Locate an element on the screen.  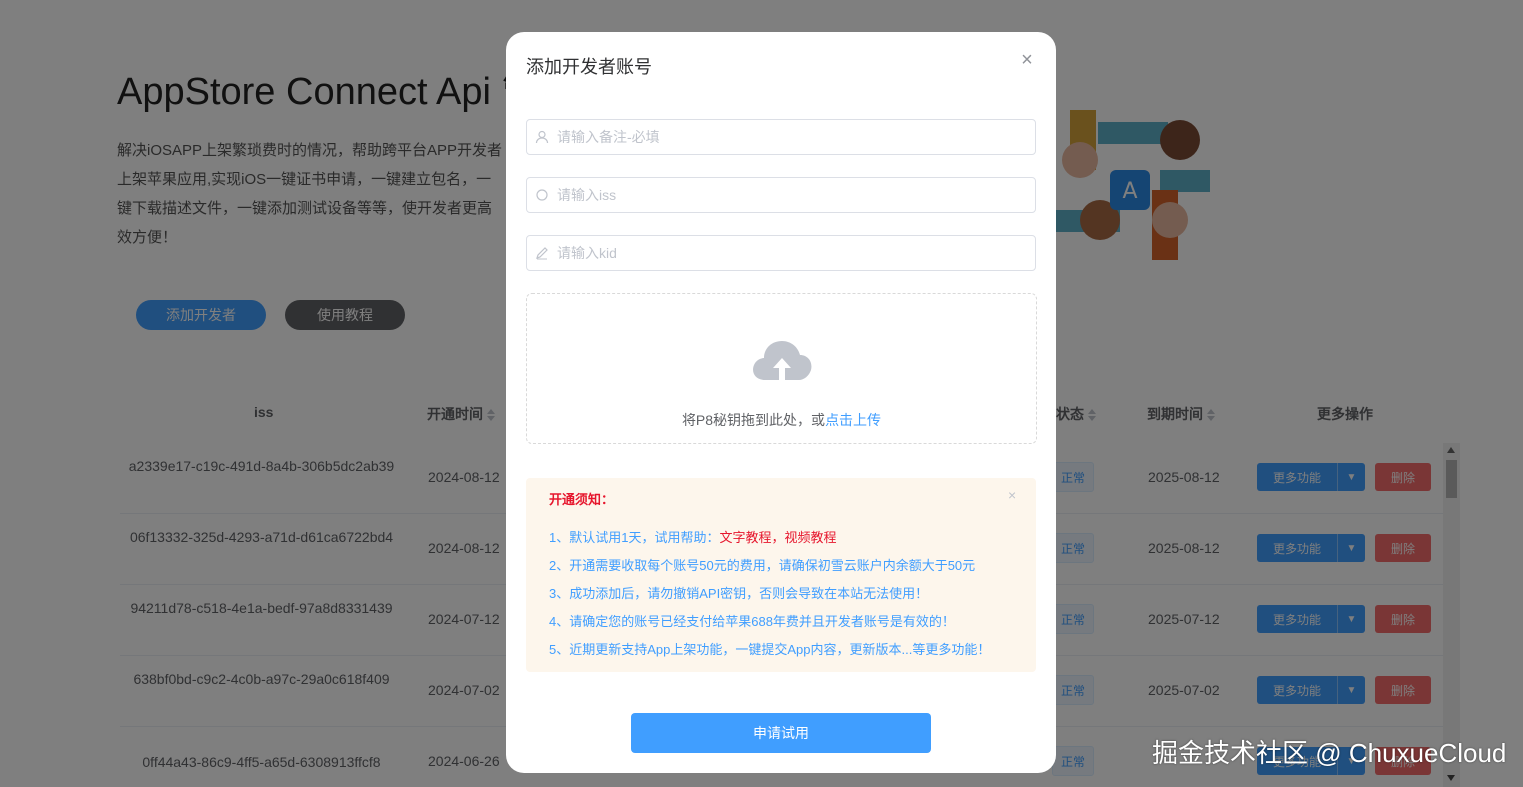
remark-field is located at coordinates (781, 137).